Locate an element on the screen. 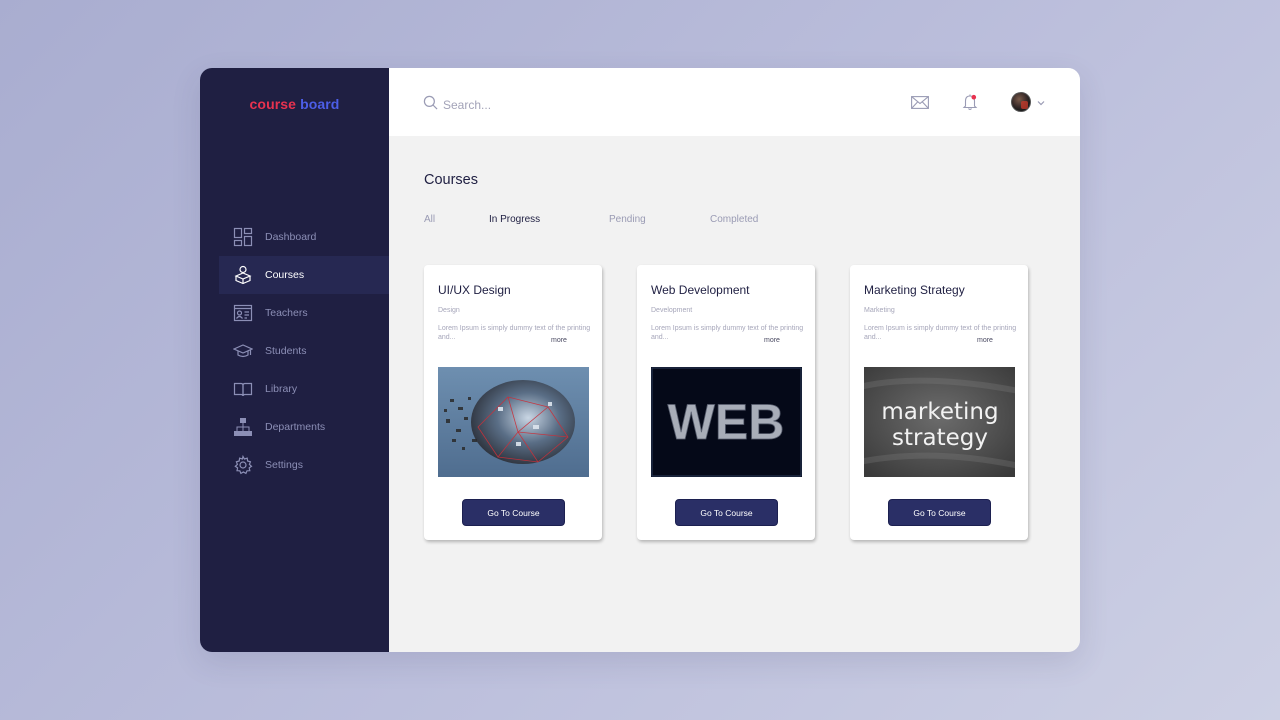 The height and width of the screenshot is (720, 1280). search-input is located at coordinates (543, 105).